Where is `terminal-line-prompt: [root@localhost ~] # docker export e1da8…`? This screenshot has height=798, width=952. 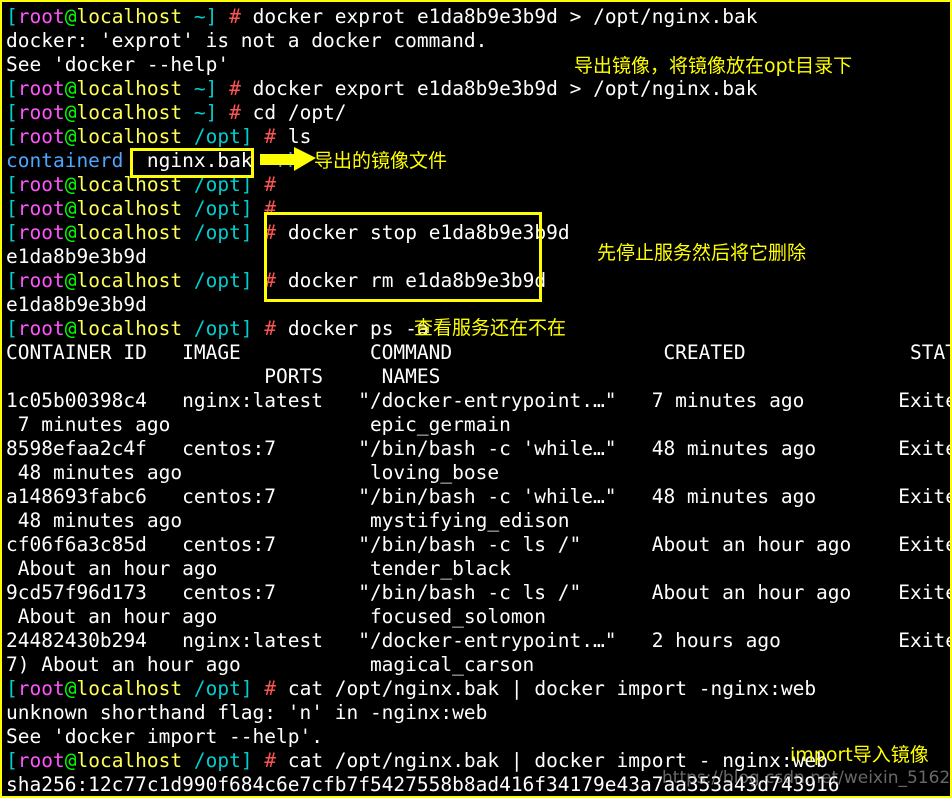 terminal-line-prompt: [root@localhost ~] # docker export e1da8… is located at coordinates (476, 89).